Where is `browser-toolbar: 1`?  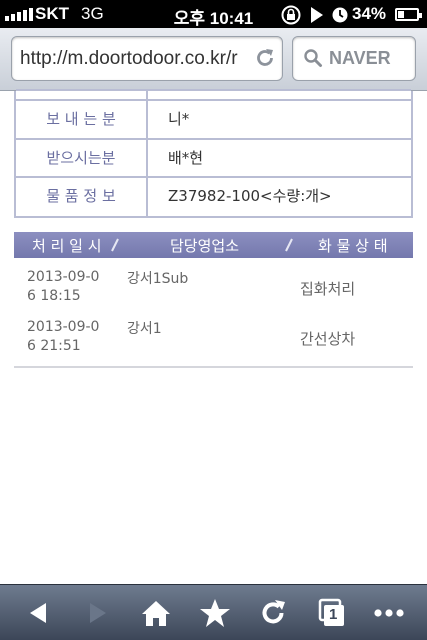
browser-toolbar: 1 is located at coordinates (213, 612).